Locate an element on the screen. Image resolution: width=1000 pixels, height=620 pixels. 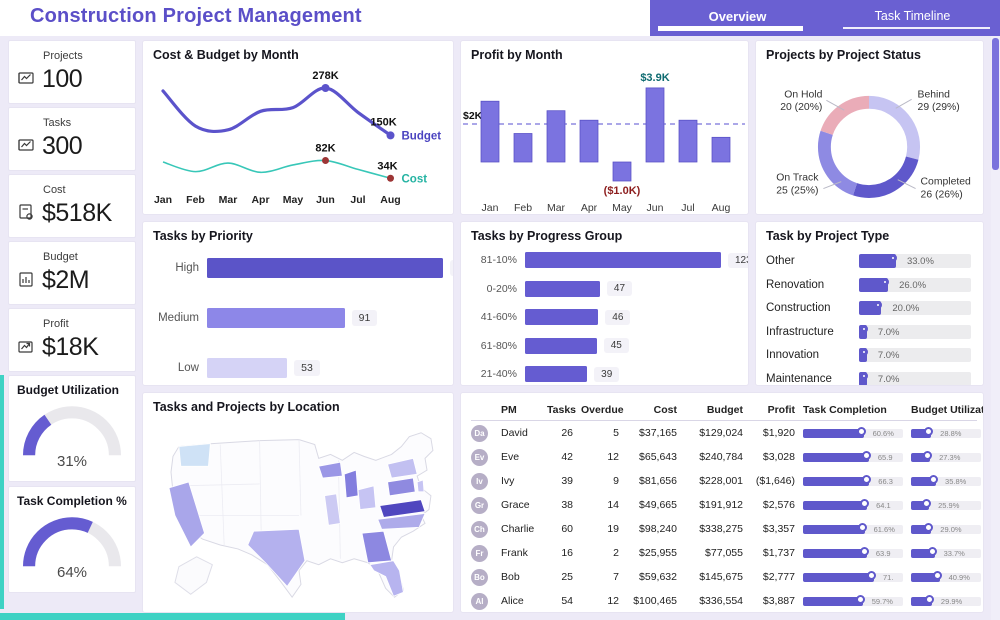
profit-value: $2,576 is located at coordinates (778, 505).